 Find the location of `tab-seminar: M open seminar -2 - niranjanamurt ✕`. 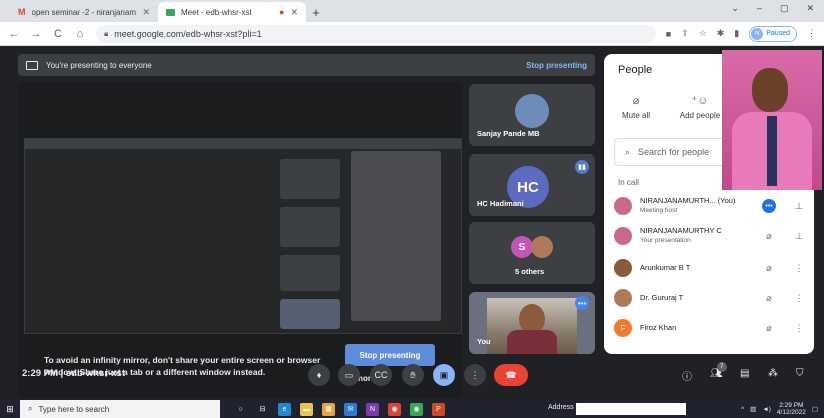

tab-seminar: M open seminar -2 - niranjanamurt ✕ is located at coordinates (84, 12).